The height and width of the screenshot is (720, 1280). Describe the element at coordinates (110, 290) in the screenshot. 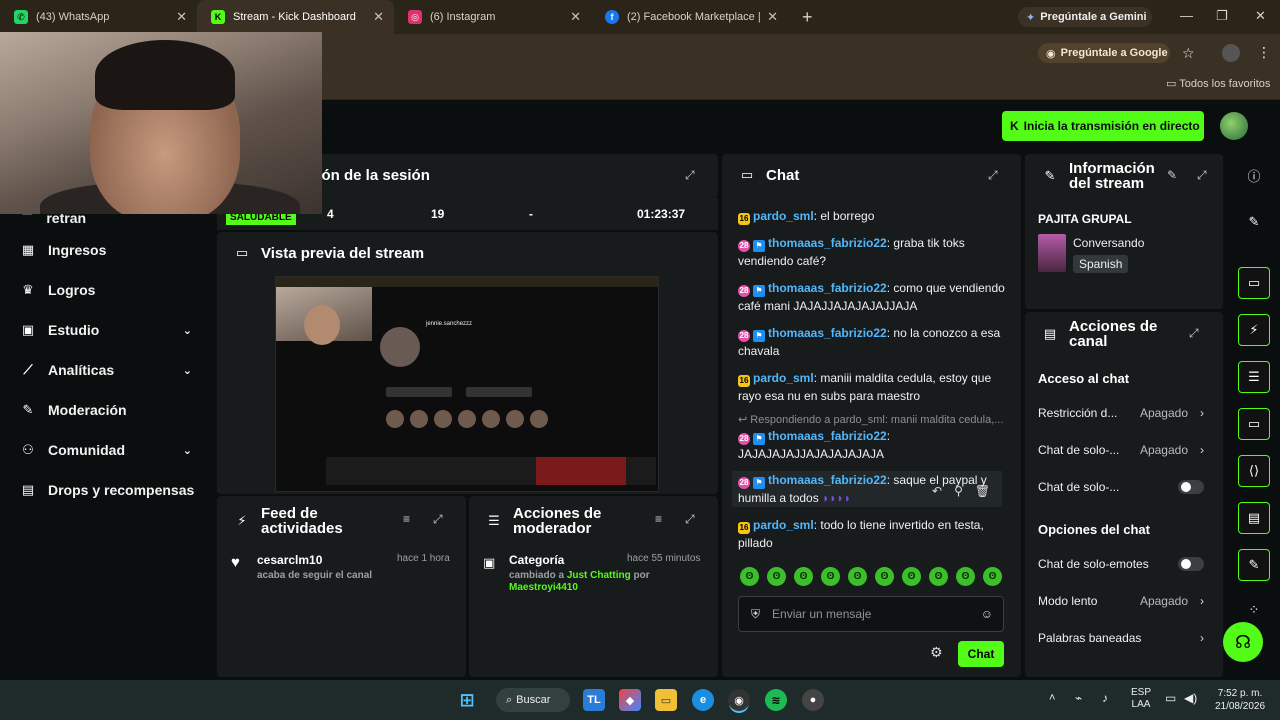

I see `sidebar-item-logros: ♛ Logros` at that location.